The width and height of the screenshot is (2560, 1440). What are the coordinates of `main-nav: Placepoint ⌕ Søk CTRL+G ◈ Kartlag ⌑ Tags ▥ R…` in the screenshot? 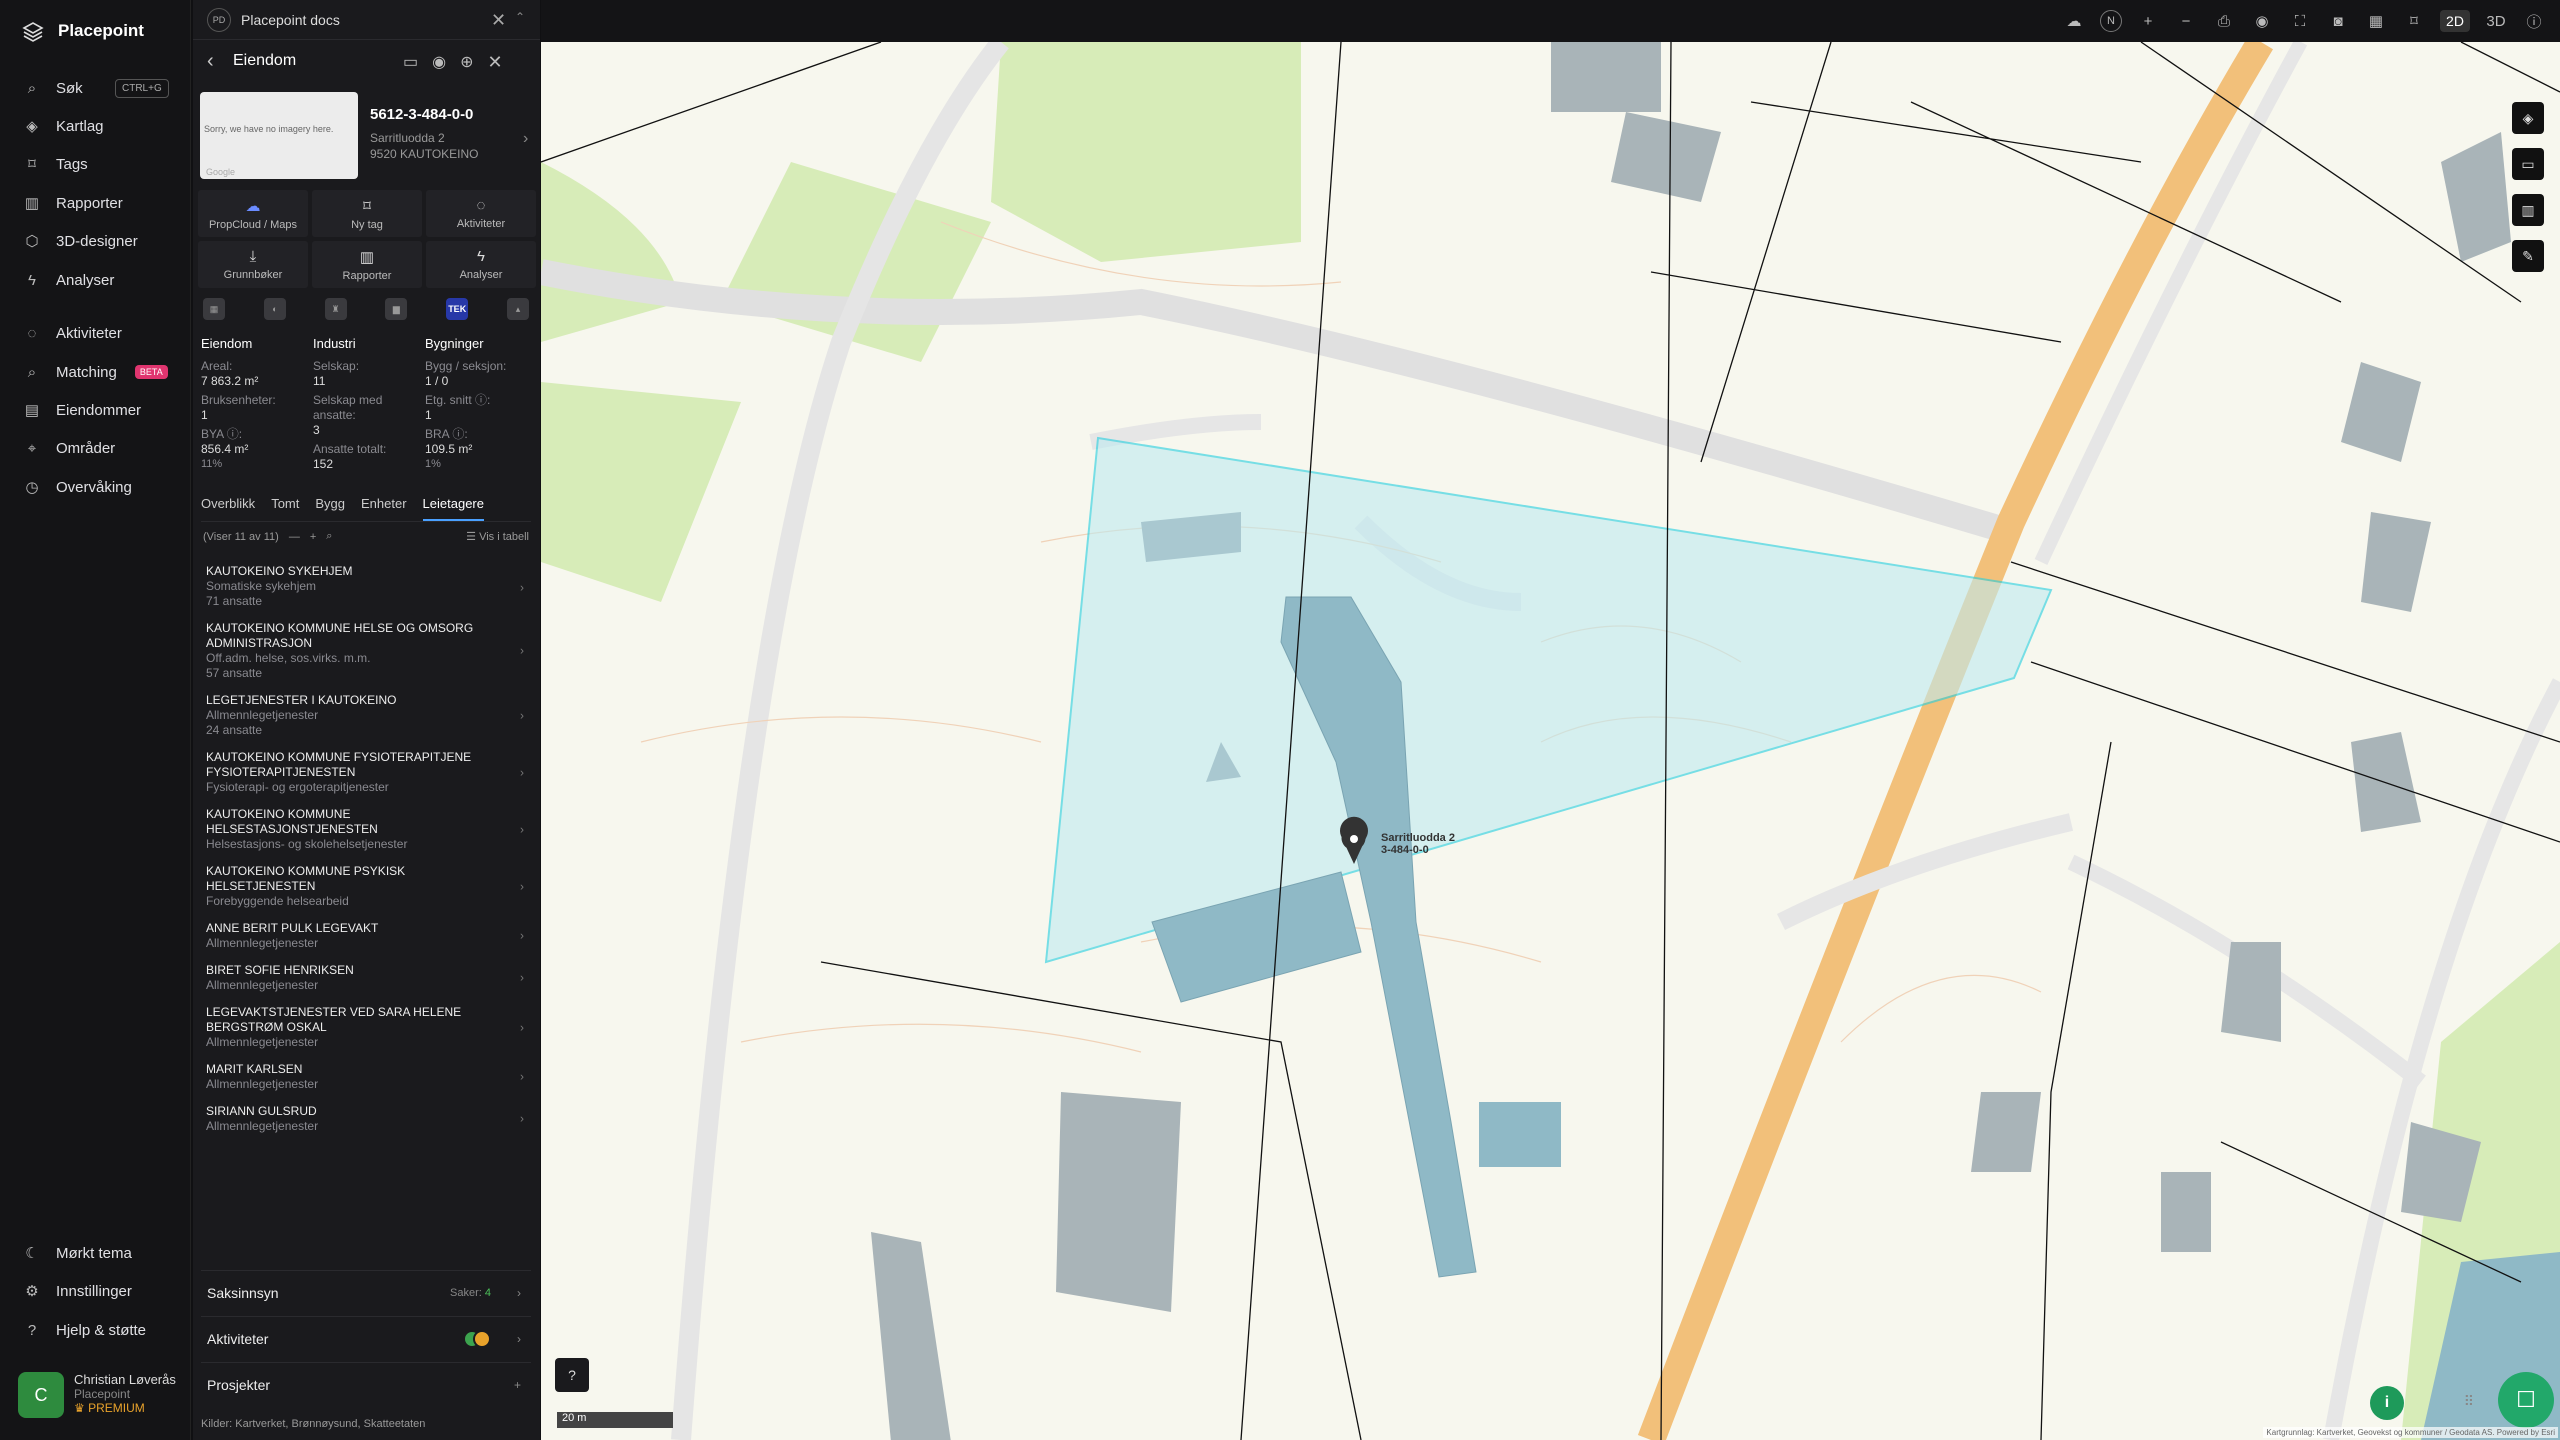 It's located at (95, 720).